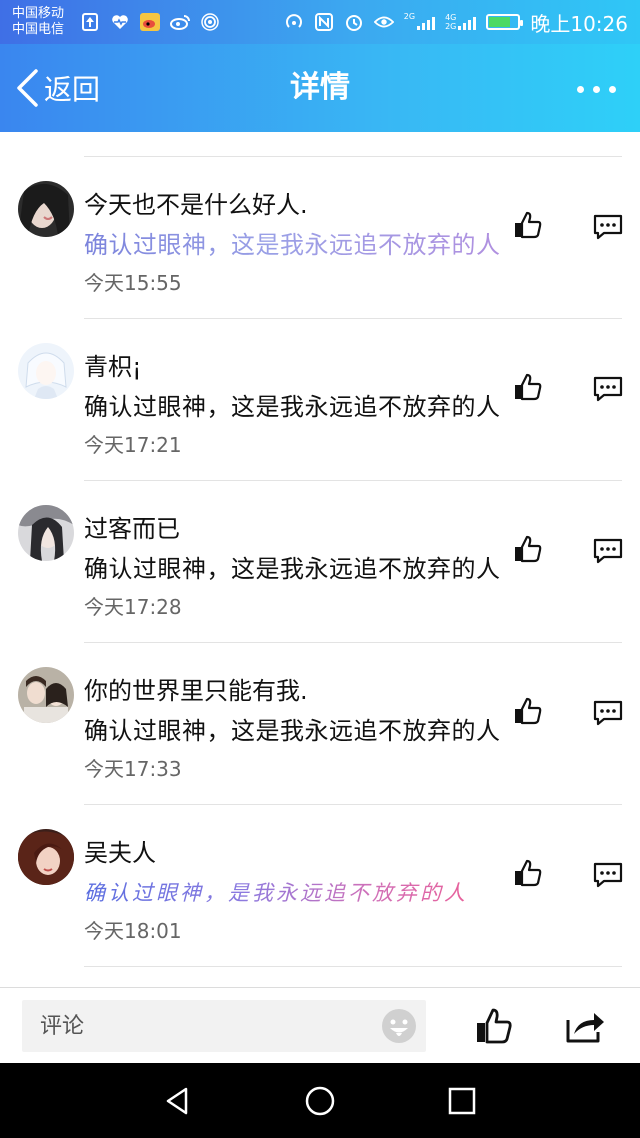 The height and width of the screenshot is (1138, 640). Describe the element at coordinates (133, 931) in the screenshot. I see `comment-time: 今天18:01` at that location.